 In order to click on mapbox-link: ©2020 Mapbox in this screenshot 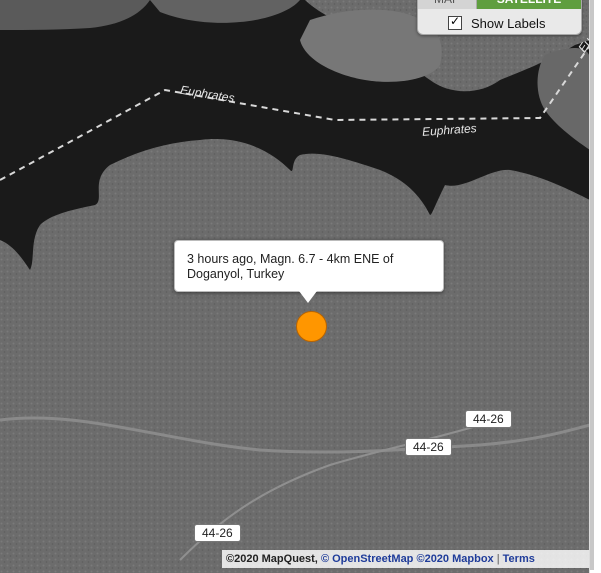, I will do `click(454, 559)`.